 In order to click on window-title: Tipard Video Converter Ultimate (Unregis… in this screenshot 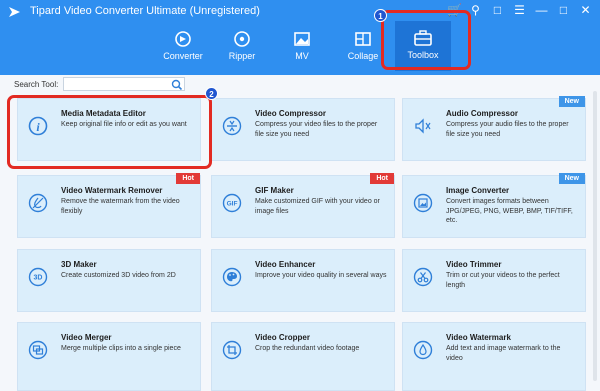, I will do `click(145, 11)`.